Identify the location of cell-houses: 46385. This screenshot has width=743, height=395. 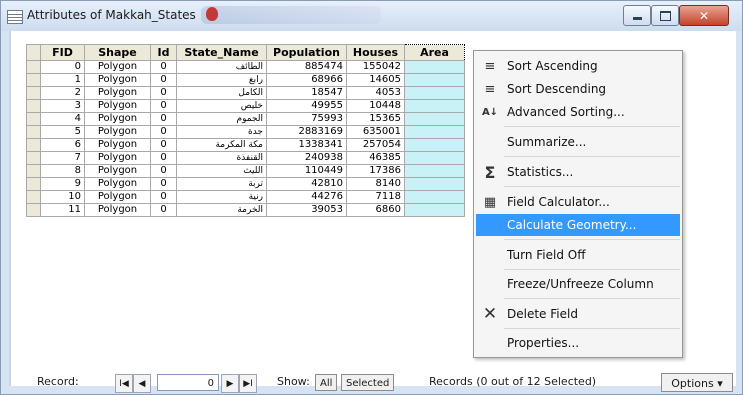
(375, 158).